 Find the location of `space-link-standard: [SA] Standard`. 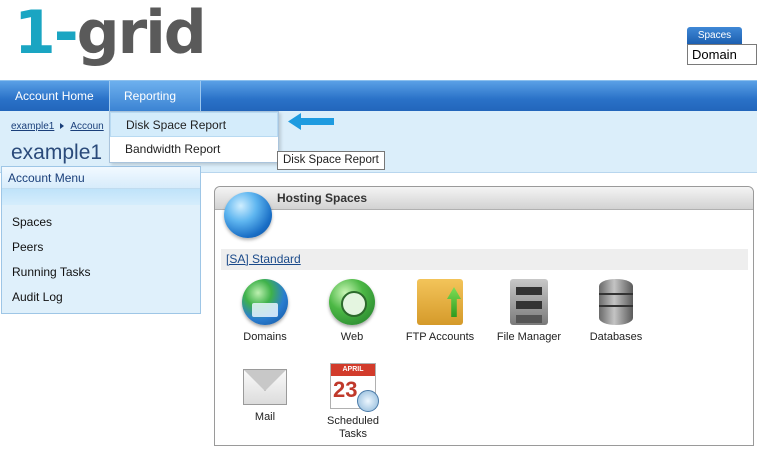

space-link-standard: [SA] Standard is located at coordinates (263, 259).